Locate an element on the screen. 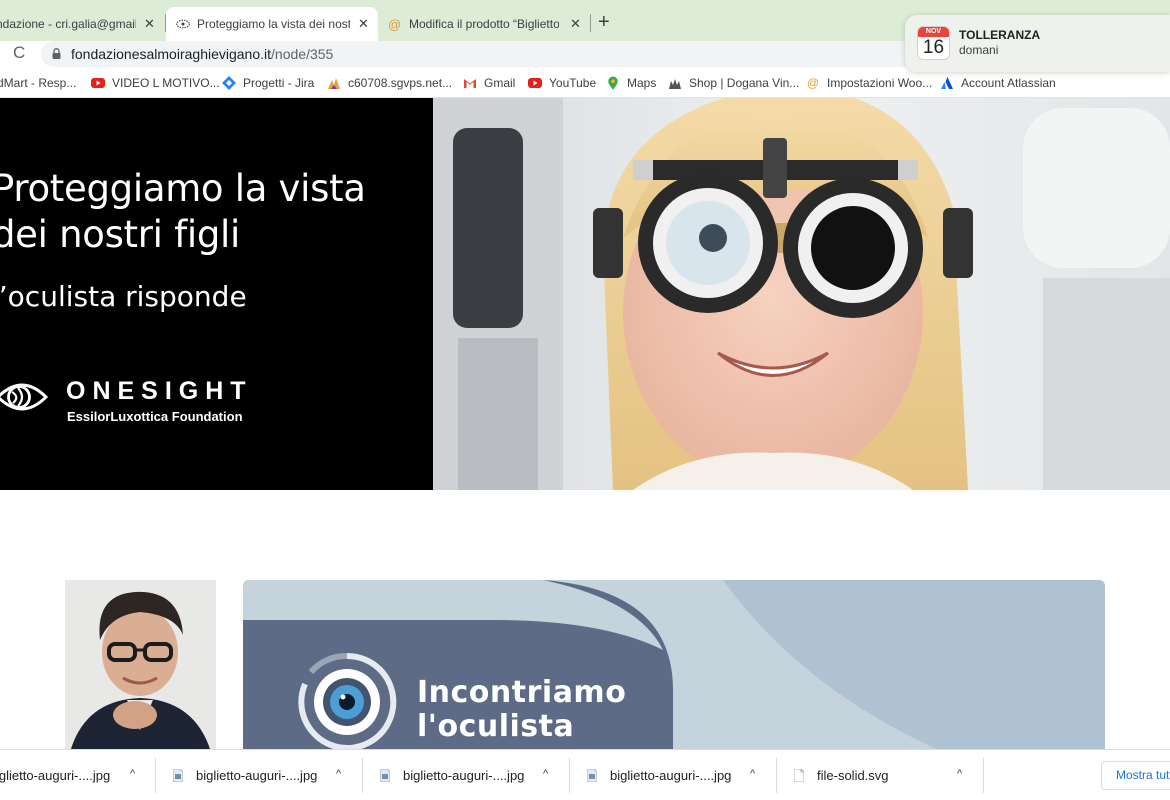  tab-title: Proteggiamo la vista dei nostri is located at coordinates (273, 24).